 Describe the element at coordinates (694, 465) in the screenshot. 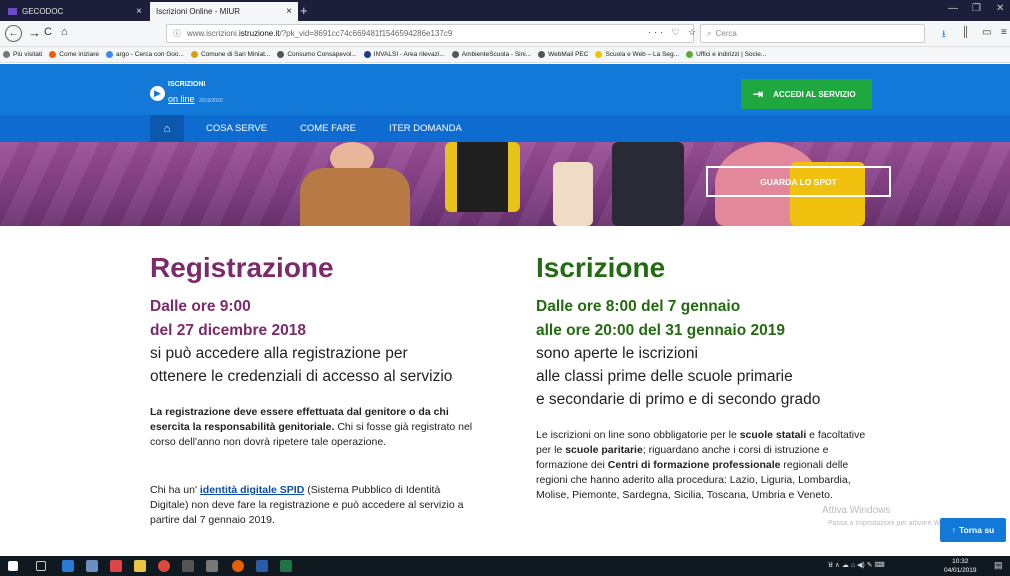

I see `iscrizione-bold-text: Centri di formazione professionale` at that location.